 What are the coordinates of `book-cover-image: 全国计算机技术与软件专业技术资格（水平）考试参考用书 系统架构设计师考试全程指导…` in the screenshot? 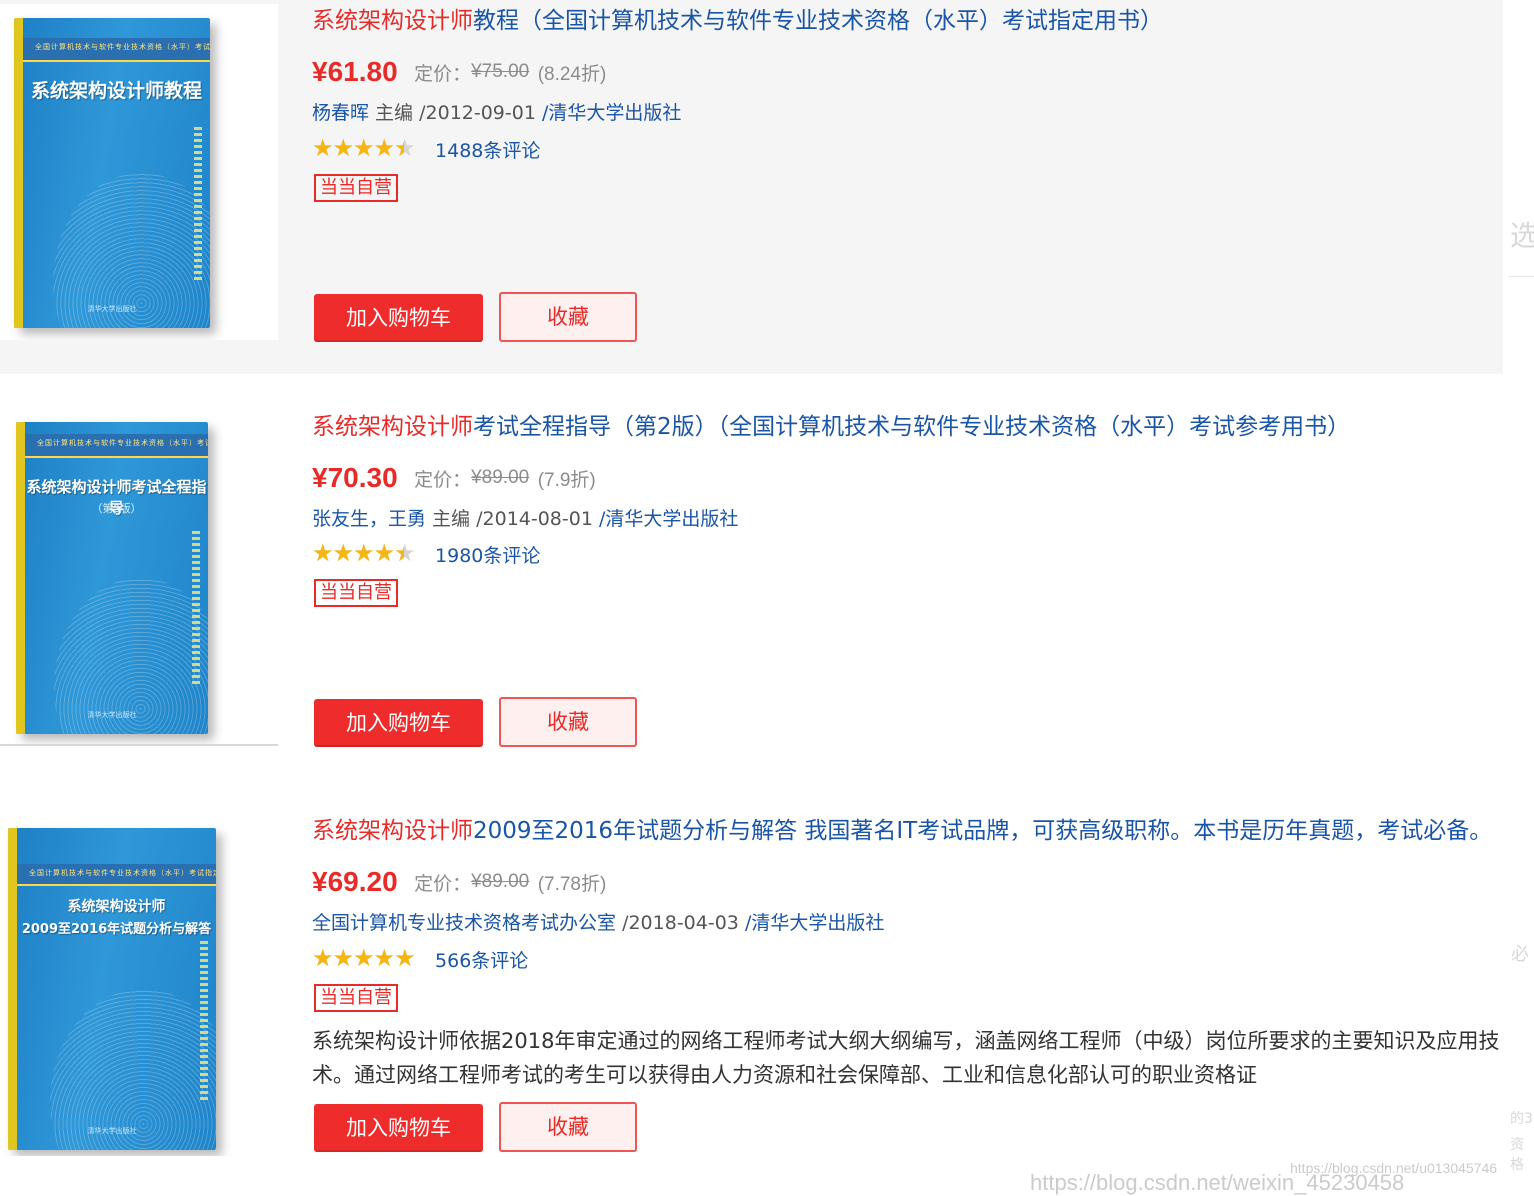 It's located at (139, 571).